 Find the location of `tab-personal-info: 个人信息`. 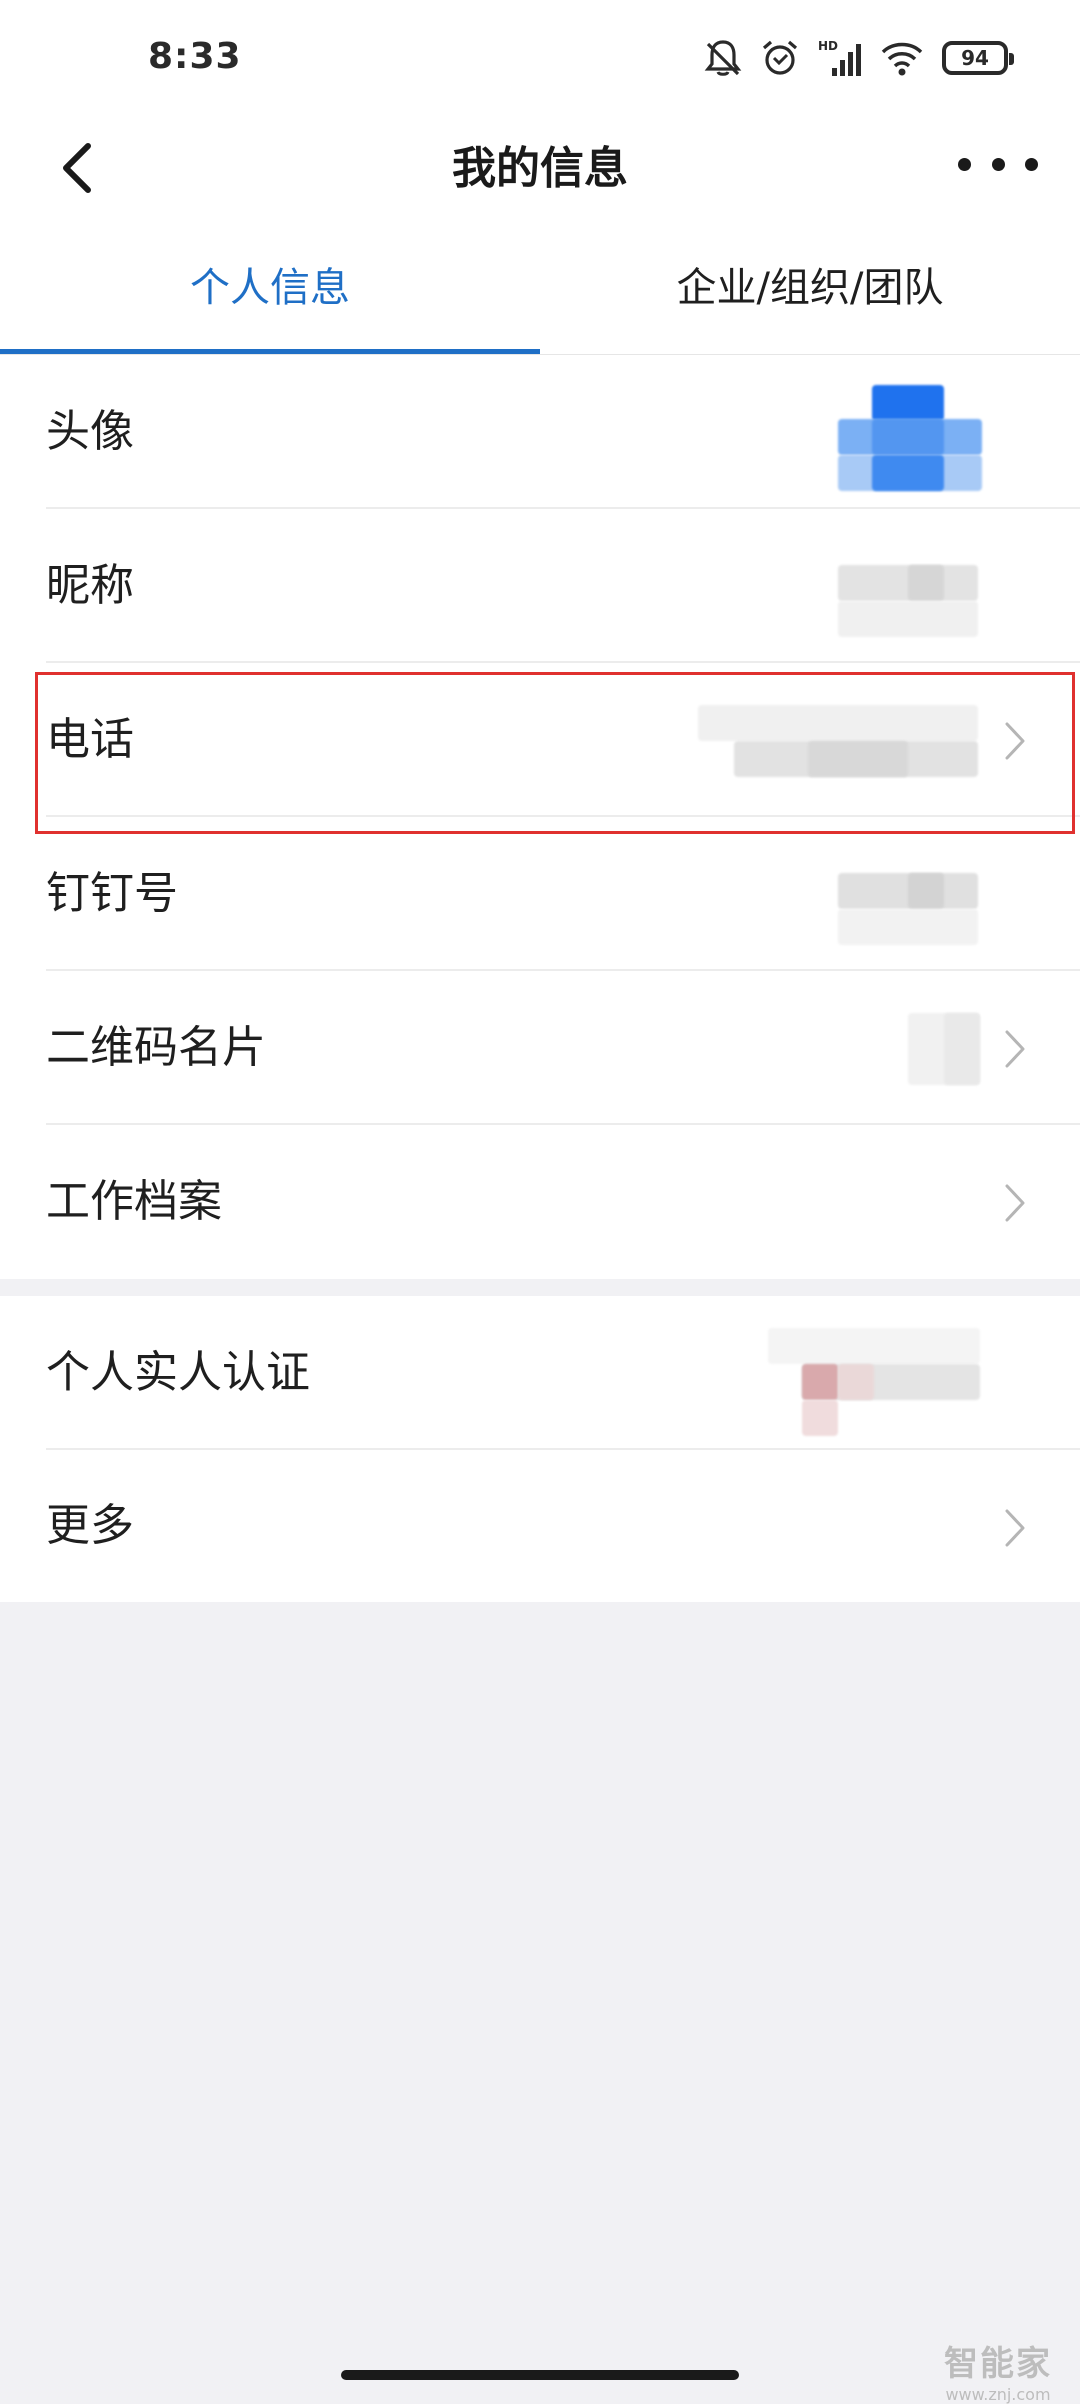

tab-personal-info: 个人信息 is located at coordinates (270, 297).